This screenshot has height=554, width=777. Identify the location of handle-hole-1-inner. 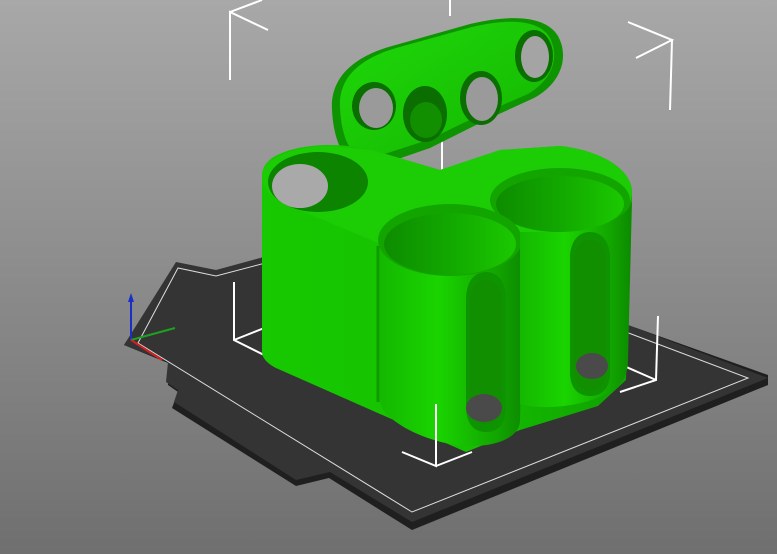
(376, 108).